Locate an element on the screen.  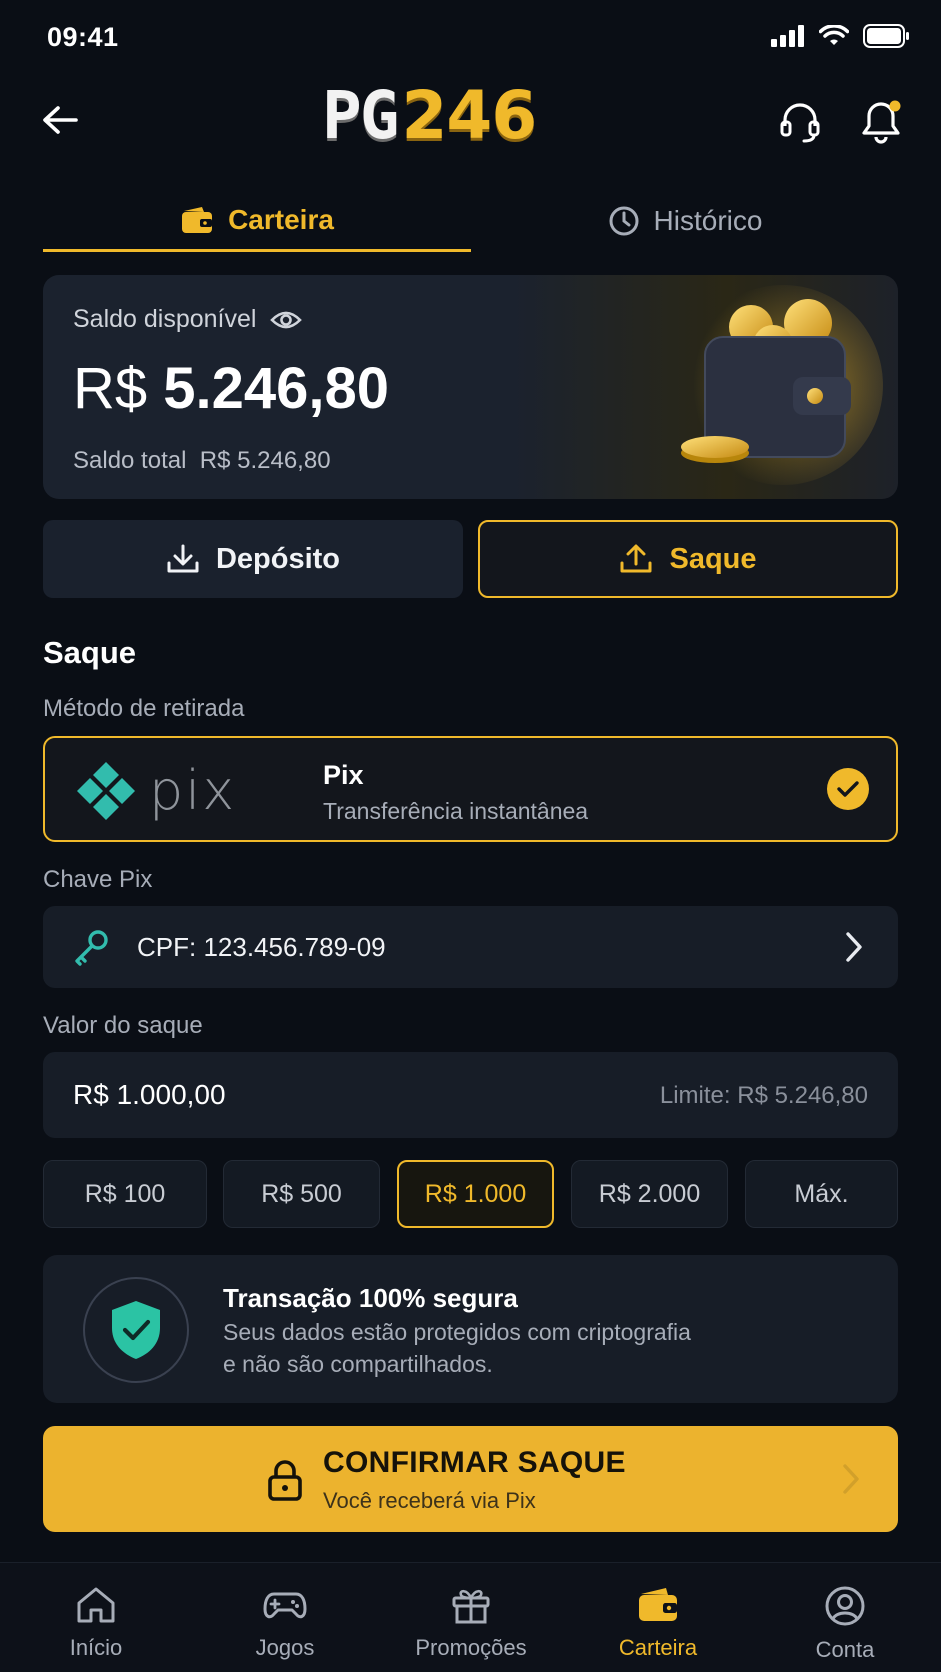
user-icon is located at coordinates (845, 1606).